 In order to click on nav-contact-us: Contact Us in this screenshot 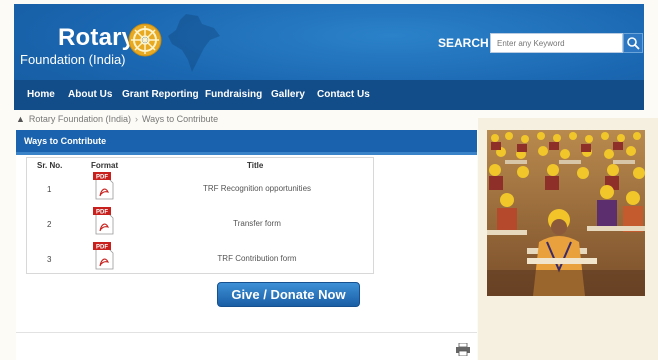, I will do `click(343, 94)`.